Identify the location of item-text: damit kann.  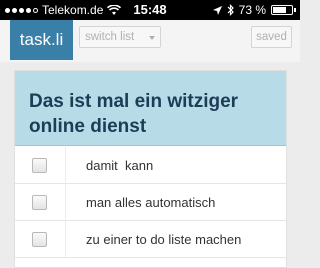
(119, 165).